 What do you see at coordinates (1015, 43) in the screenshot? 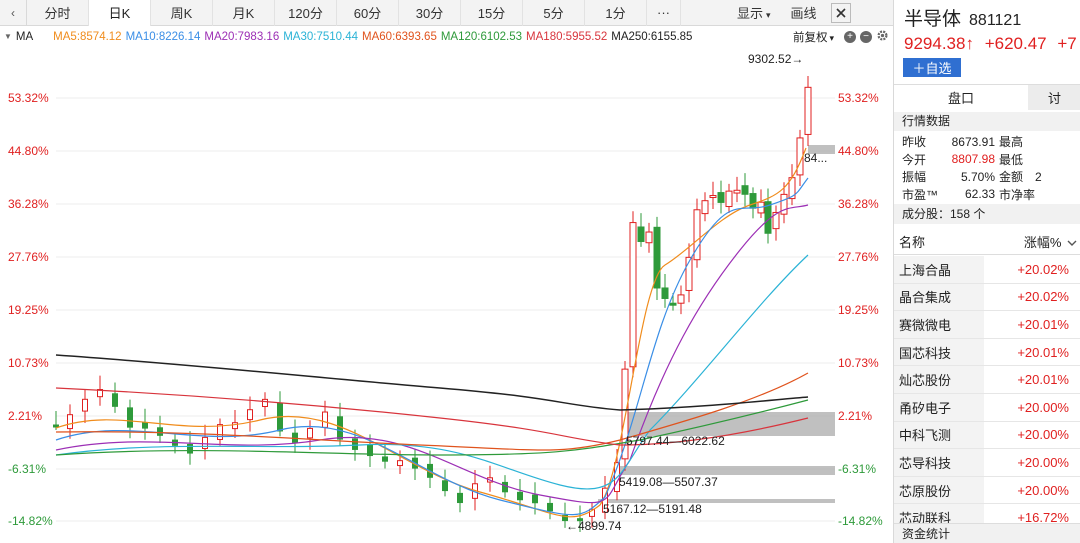
I see `stock-change: +620.47` at bounding box center [1015, 43].